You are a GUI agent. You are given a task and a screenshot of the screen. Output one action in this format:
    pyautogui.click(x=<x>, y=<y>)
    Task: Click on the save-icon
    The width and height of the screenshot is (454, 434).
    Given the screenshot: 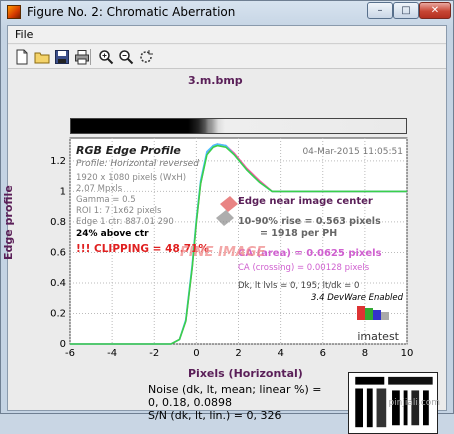 What is the action you would take?
    pyautogui.click(x=62, y=57)
    